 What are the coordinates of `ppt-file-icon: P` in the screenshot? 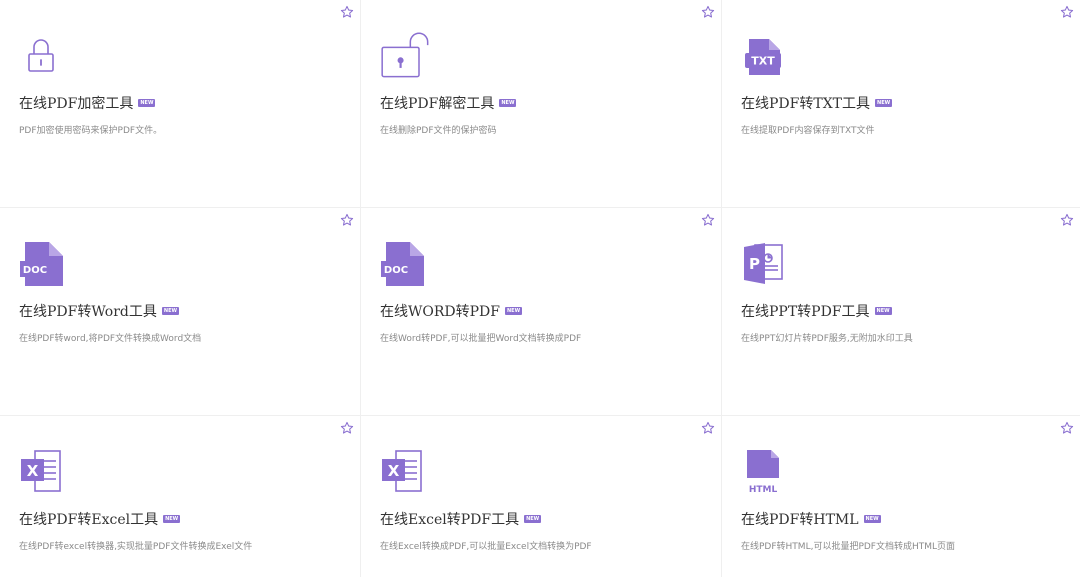 It's located at (763, 263).